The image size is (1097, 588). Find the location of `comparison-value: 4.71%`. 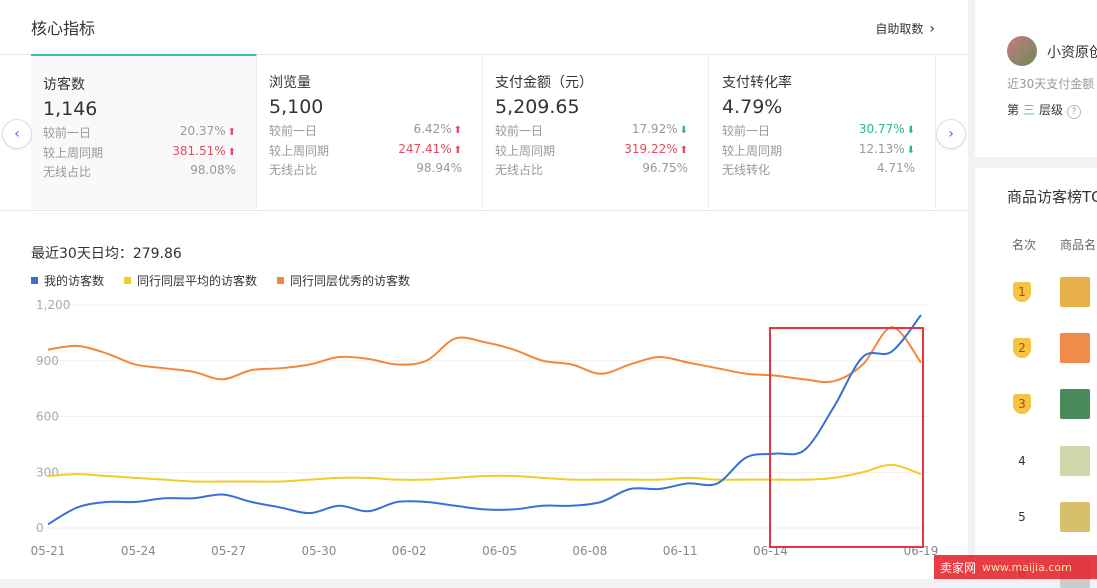

comparison-value: 4.71% is located at coordinates (896, 168).